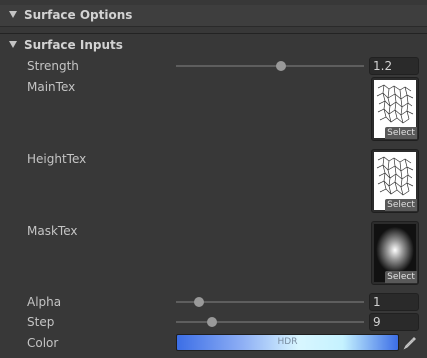 This screenshot has width=427, height=358. Describe the element at coordinates (57, 159) in the screenshot. I see `height-tex-label: HeightTex` at that location.